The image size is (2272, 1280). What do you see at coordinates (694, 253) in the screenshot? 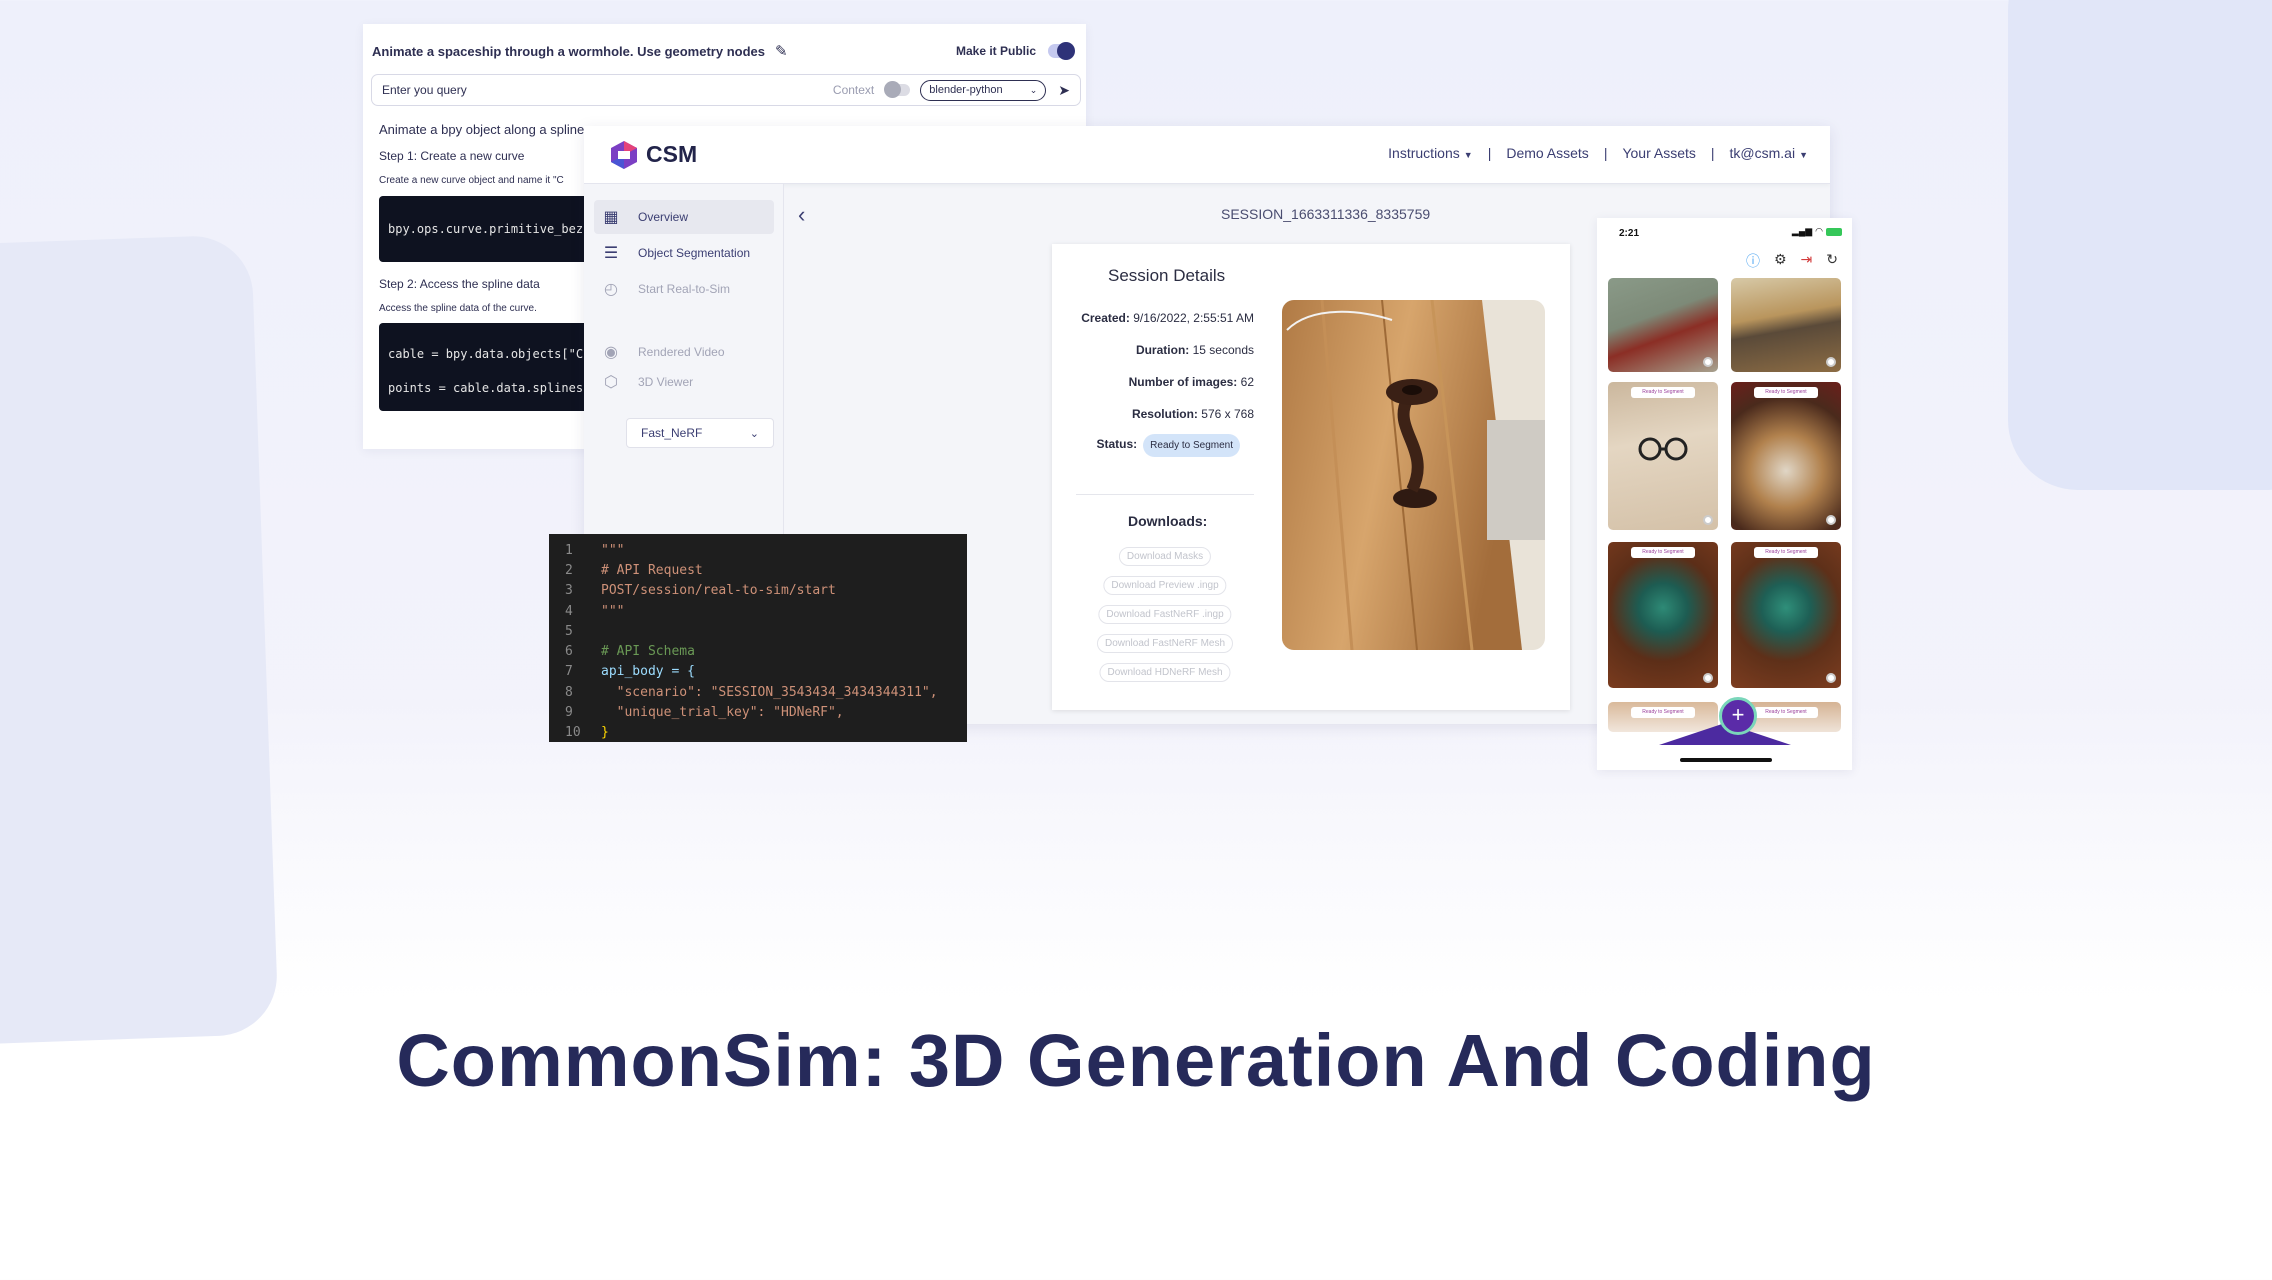
I see `sidebar-item-label: Object Segmentation` at bounding box center [694, 253].